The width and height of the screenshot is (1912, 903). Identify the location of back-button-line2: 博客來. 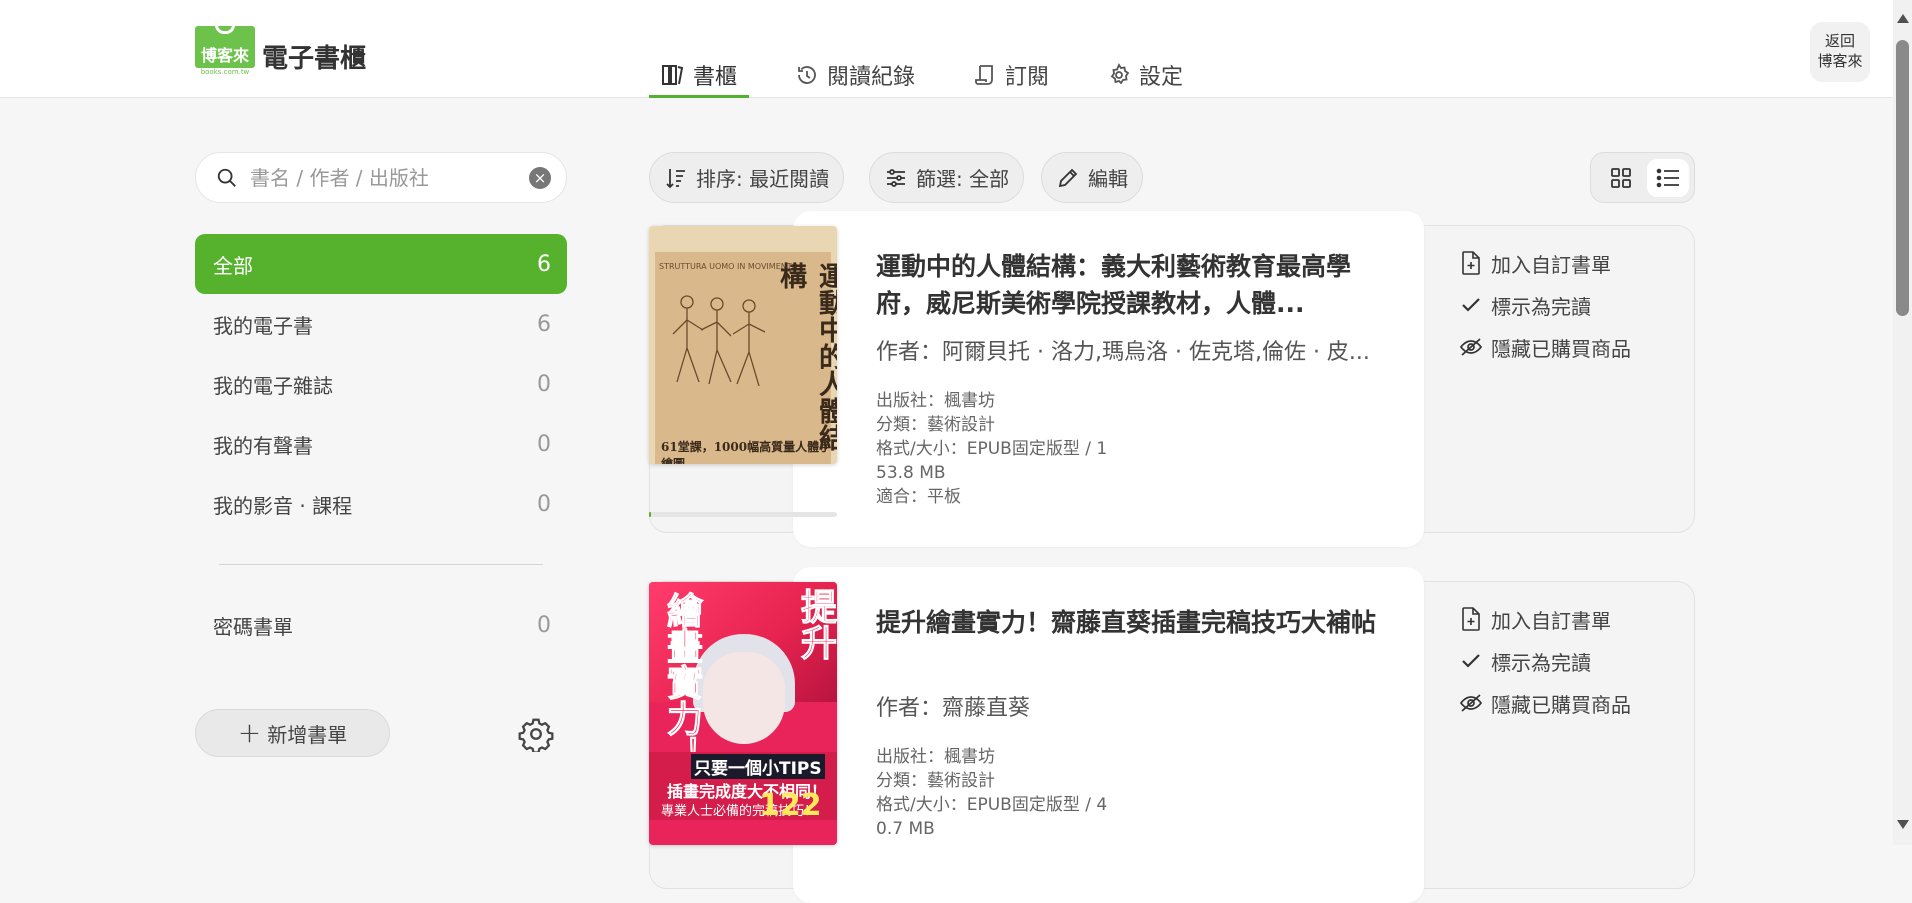
(1840, 61).